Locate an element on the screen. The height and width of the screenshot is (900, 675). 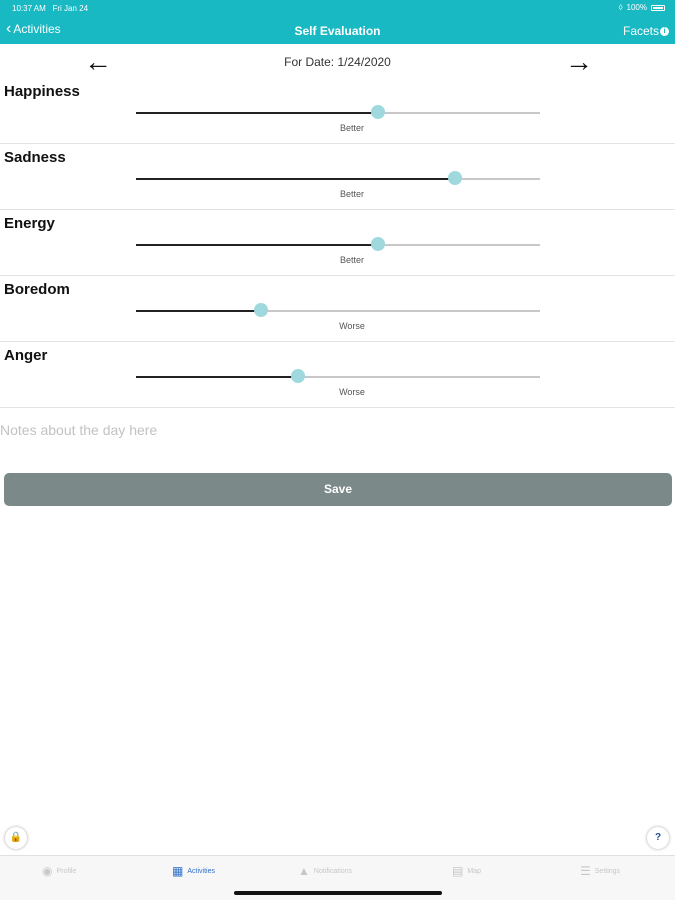
info-icon: i is located at coordinates (664, 31).